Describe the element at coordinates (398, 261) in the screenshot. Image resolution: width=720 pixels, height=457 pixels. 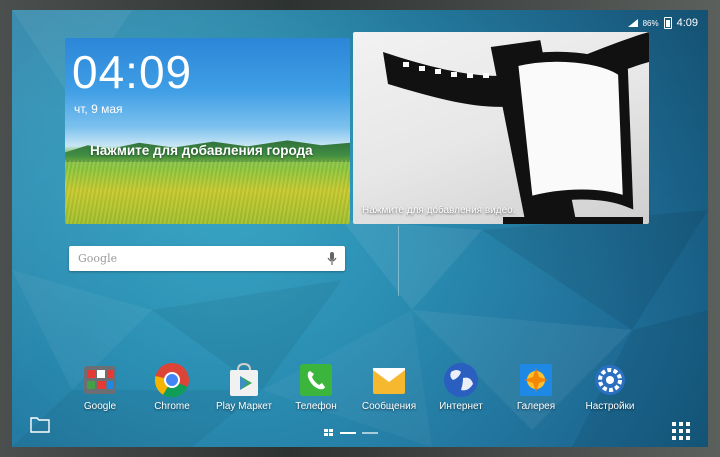
I see `light-reflection` at that location.